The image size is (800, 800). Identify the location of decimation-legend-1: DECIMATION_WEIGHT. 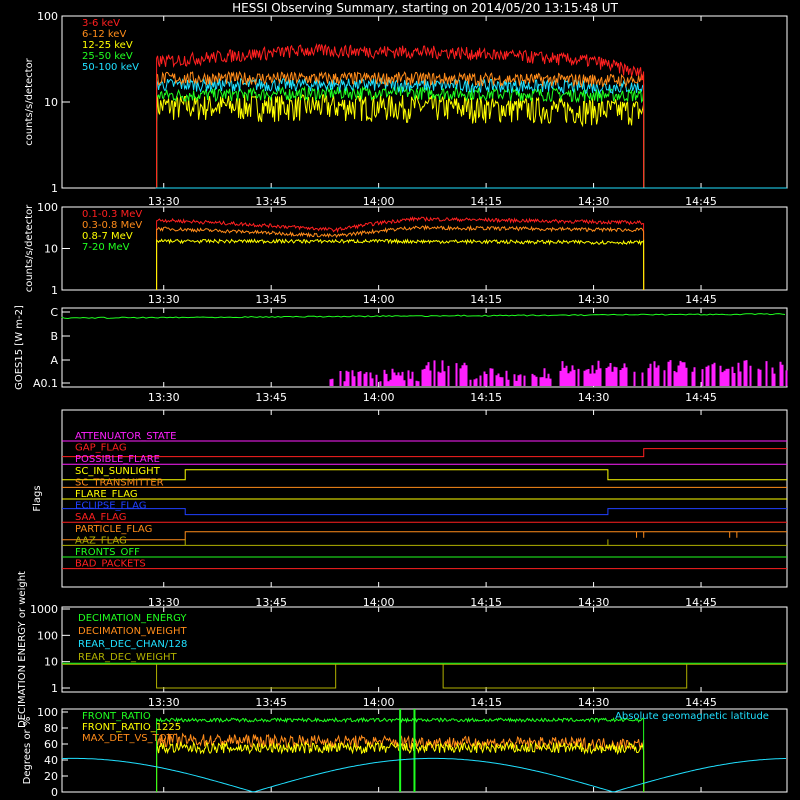
(132, 631).